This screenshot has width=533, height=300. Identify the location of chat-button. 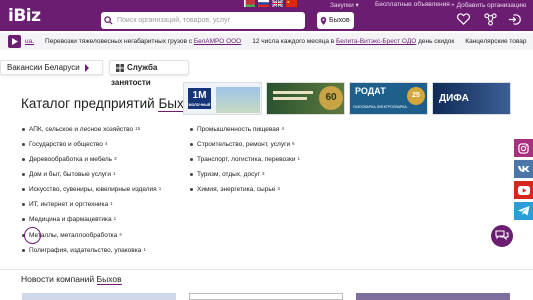
(502, 236).